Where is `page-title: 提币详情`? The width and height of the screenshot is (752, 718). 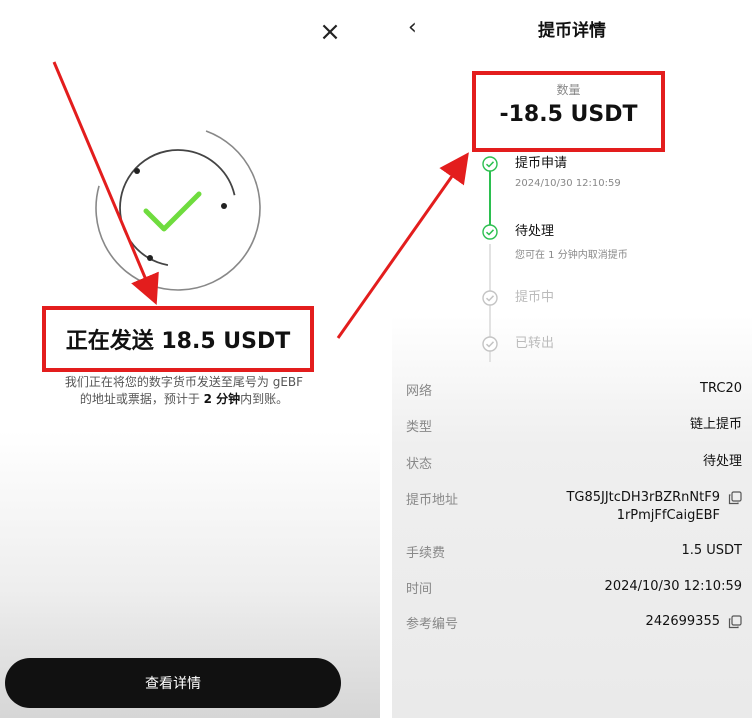
page-title: 提币详情 is located at coordinates (572, 31).